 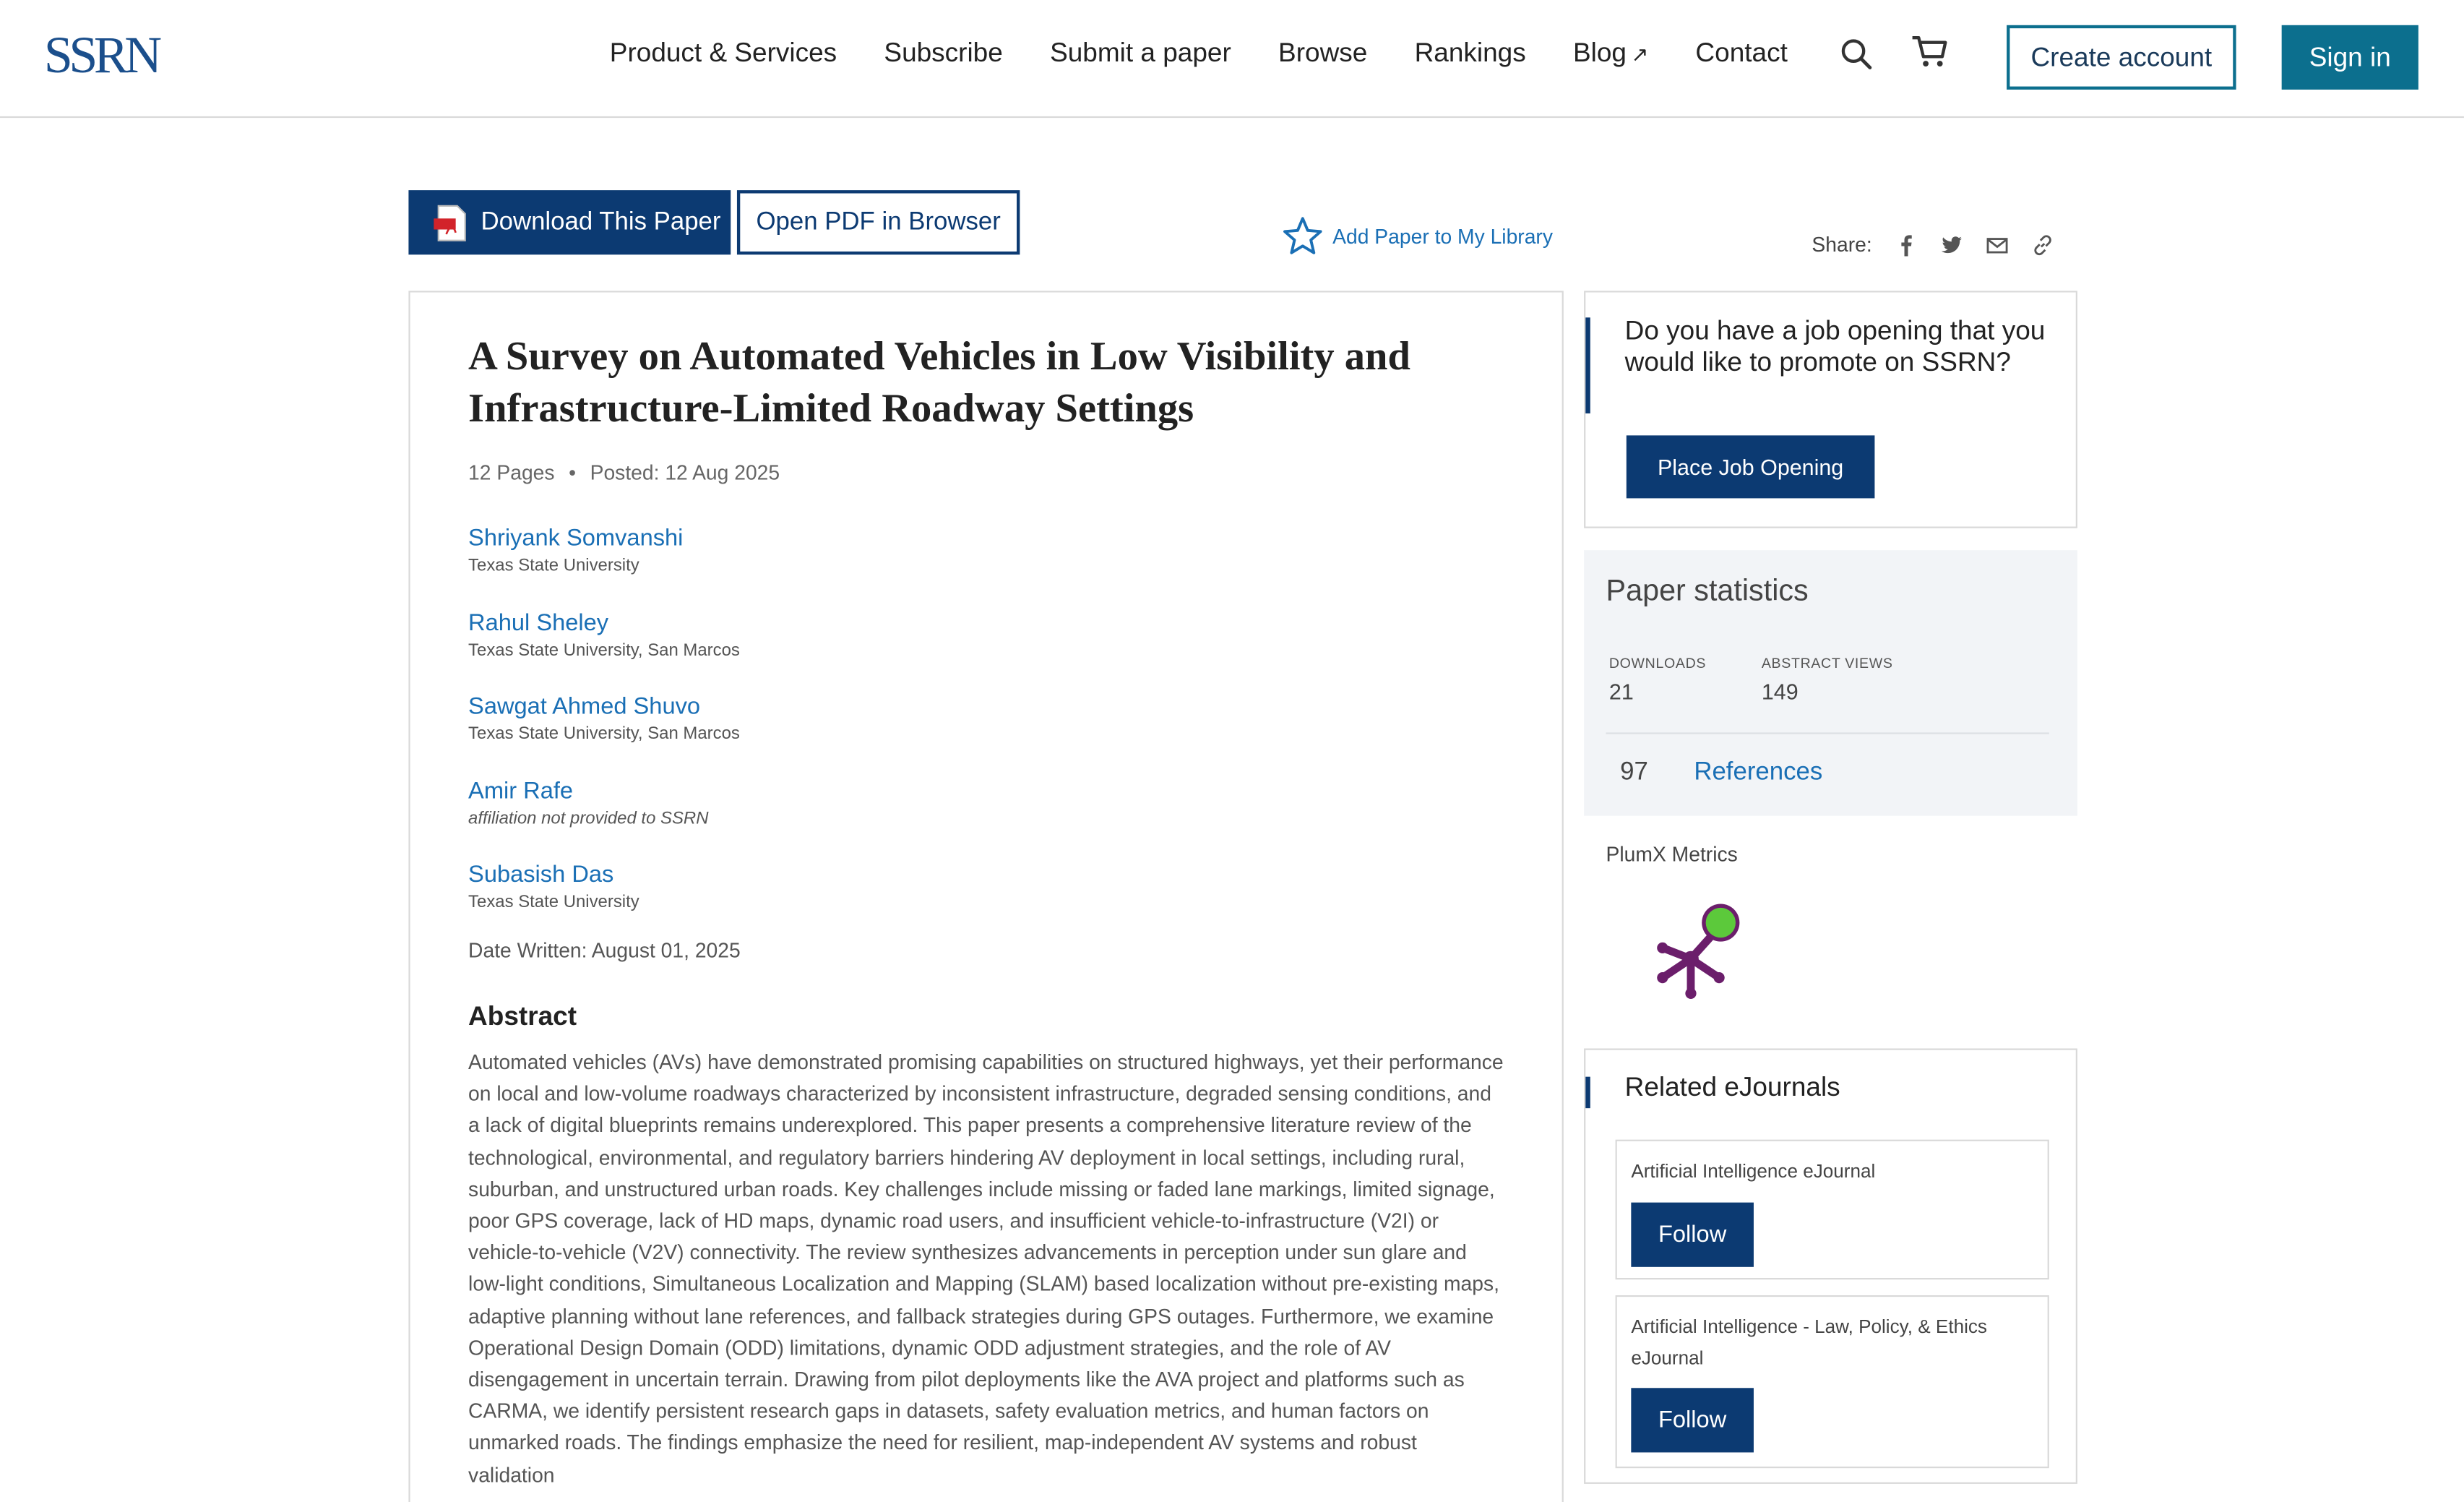 What do you see at coordinates (723, 53) in the screenshot?
I see `nav-product-services: Product & Services` at bounding box center [723, 53].